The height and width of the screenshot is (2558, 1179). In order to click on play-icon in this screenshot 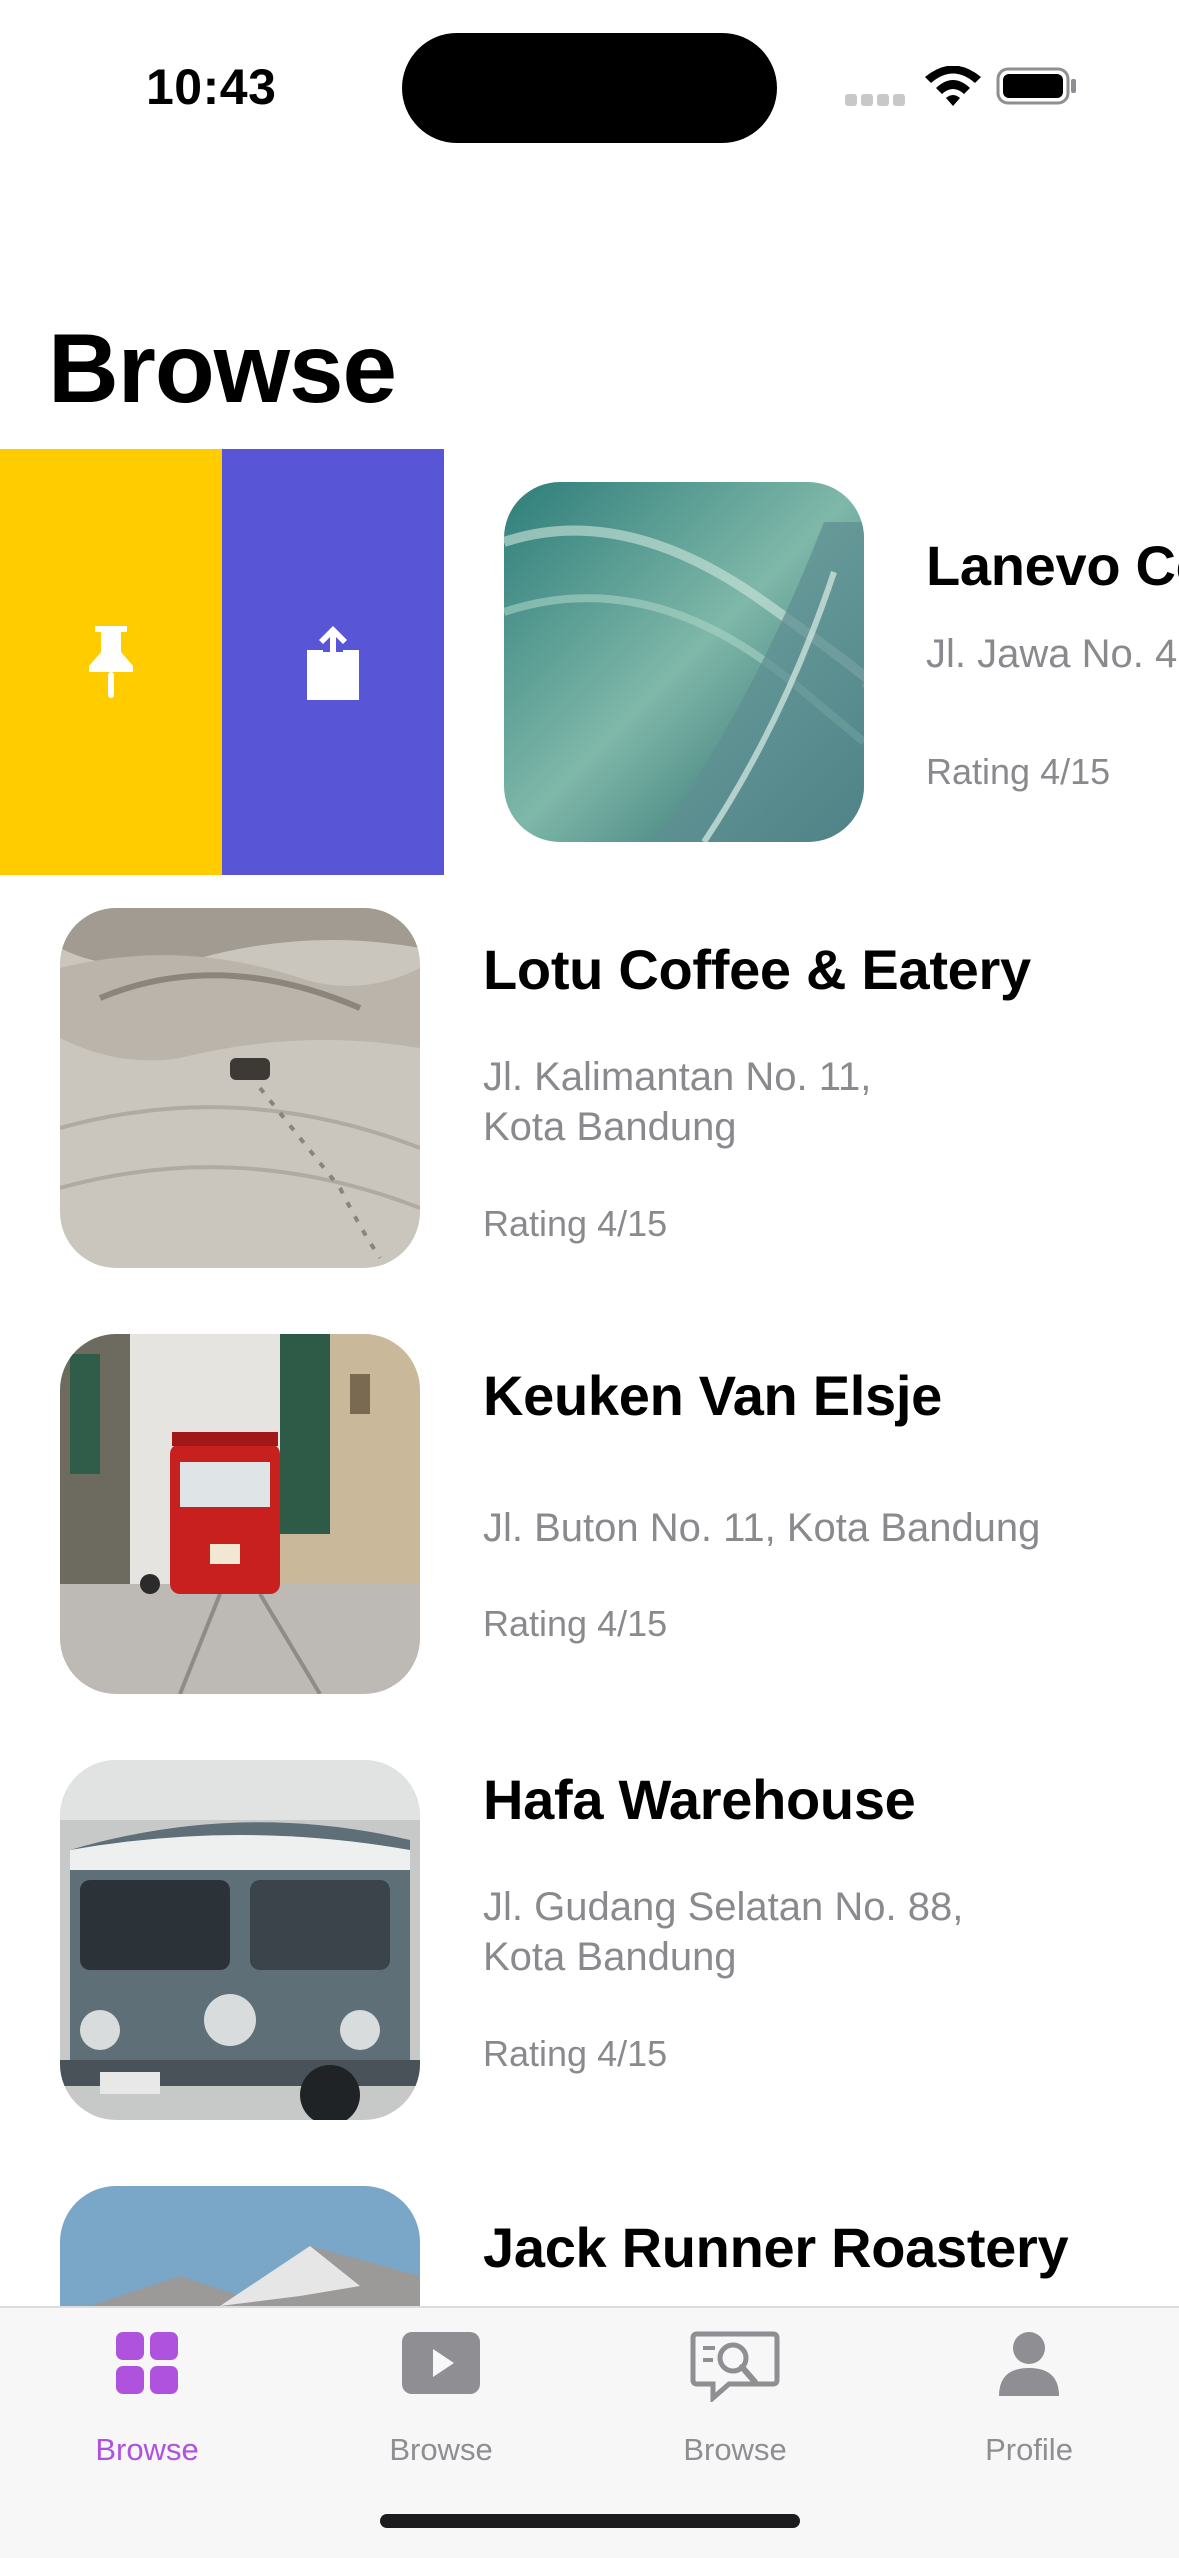, I will do `click(441, 2363)`.